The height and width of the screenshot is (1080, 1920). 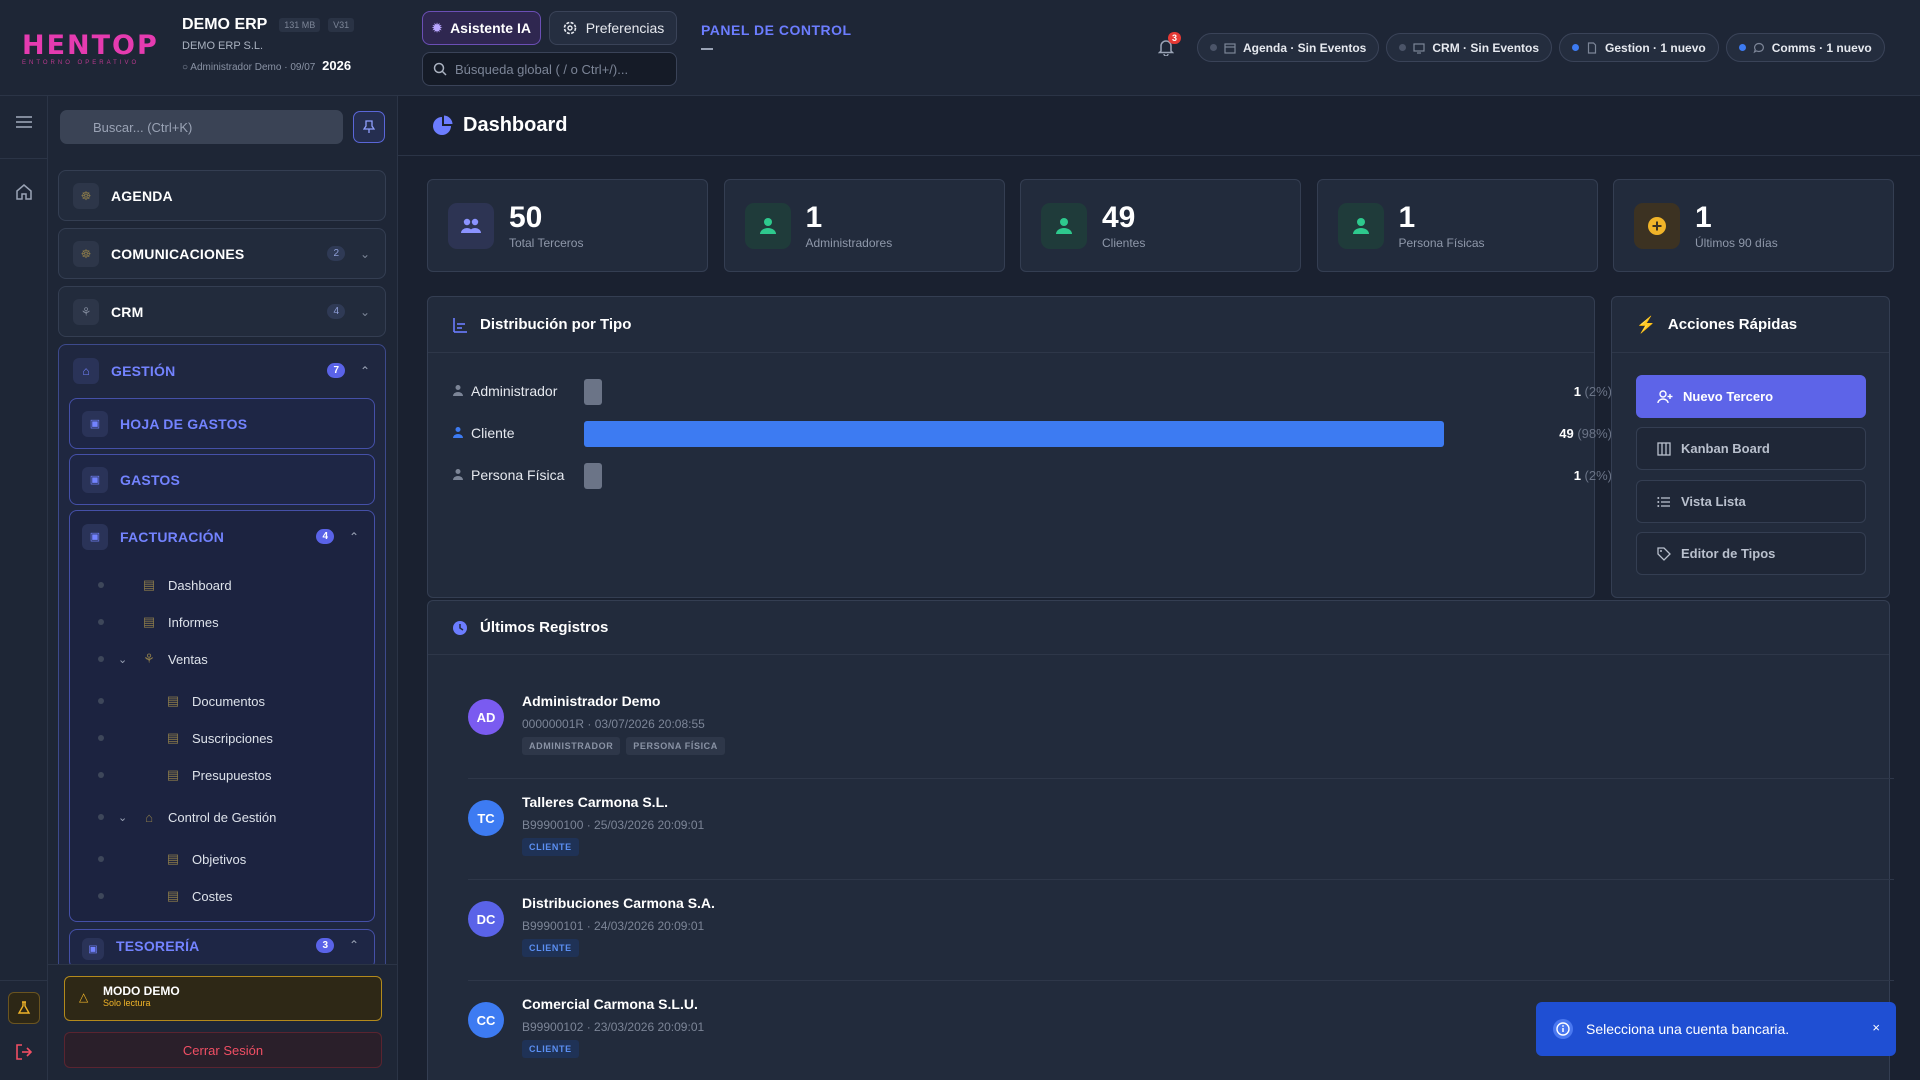 What do you see at coordinates (1158, 628) in the screenshot?
I see `recent-records-header: Últimos Registros` at bounding box center [1158, 628].